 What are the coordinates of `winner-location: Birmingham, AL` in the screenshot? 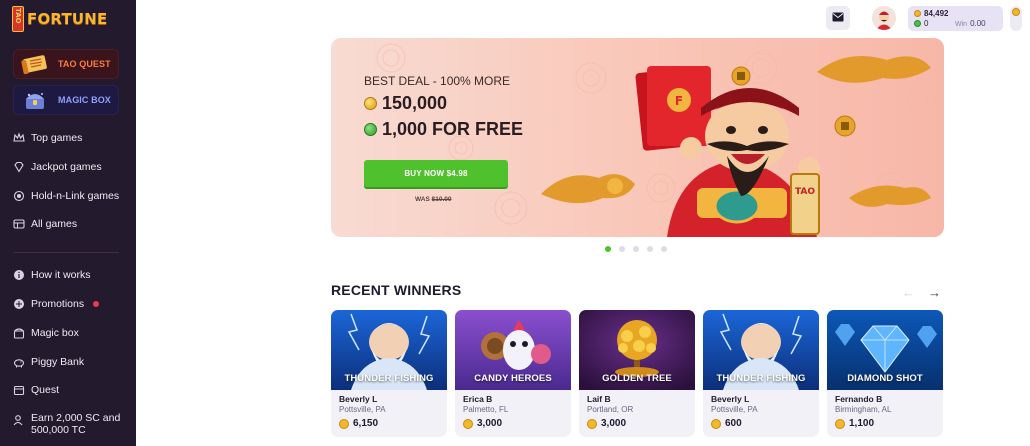 It's located at (863, 409).